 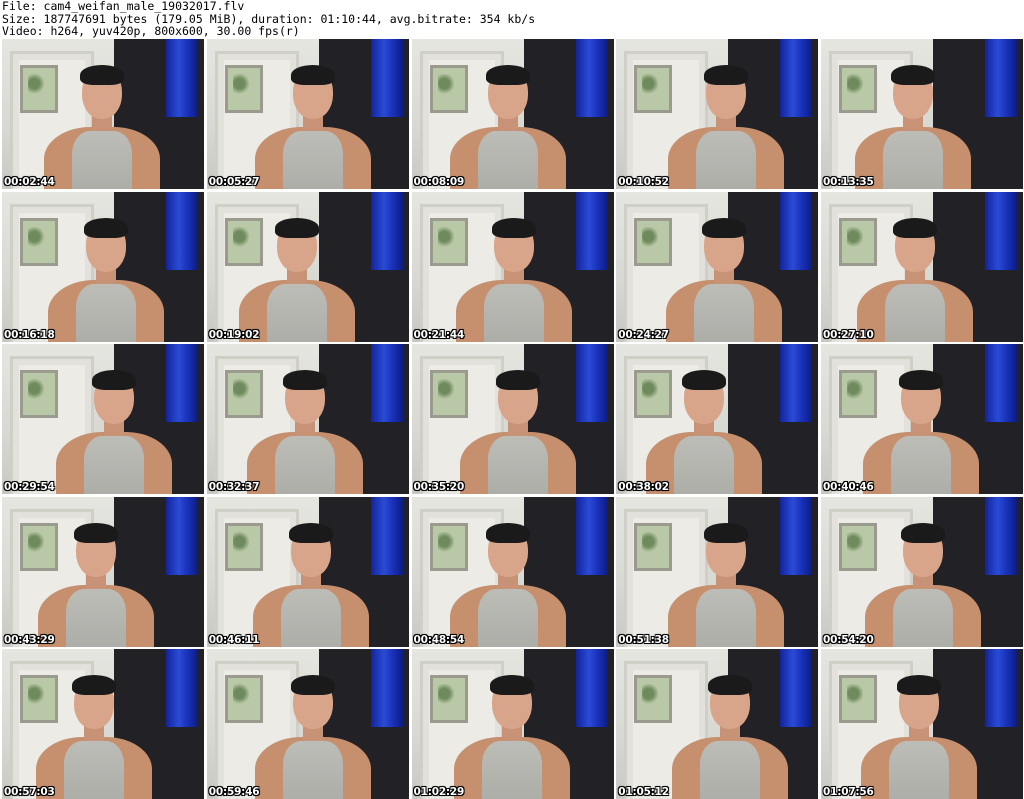 I want to click on video-thumbnail: 00:16:18, so click(x=103, y=266).